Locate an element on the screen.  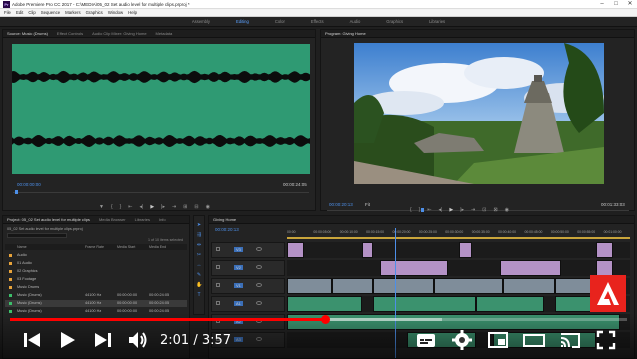
menu-item-window: Window is located at coordinates (115, 12).